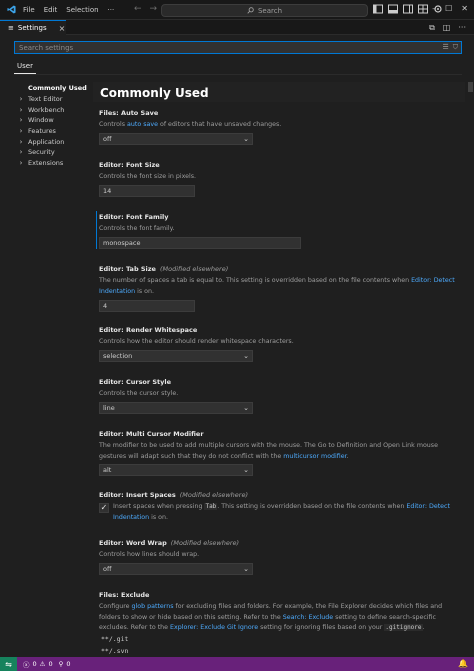  Describe the element at coordinates (114, 639) in the screenshot. I see `list-item: **/.git` at that location.